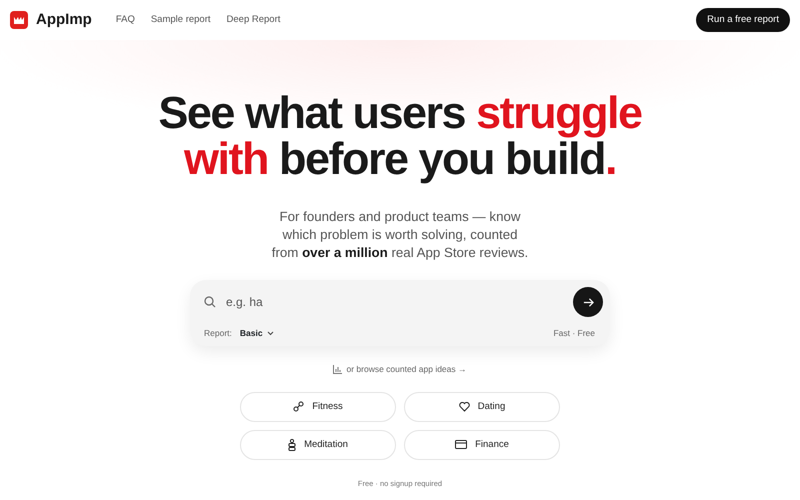 The image size is (800, 500). What do you see at coordinates (400, 159) in the screenshot?
I see `headline: with before you build.` at bounding box center [400, 159].